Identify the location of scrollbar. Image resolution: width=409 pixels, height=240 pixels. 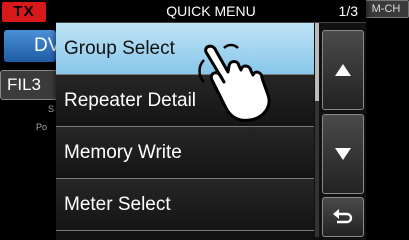
(317, 130).